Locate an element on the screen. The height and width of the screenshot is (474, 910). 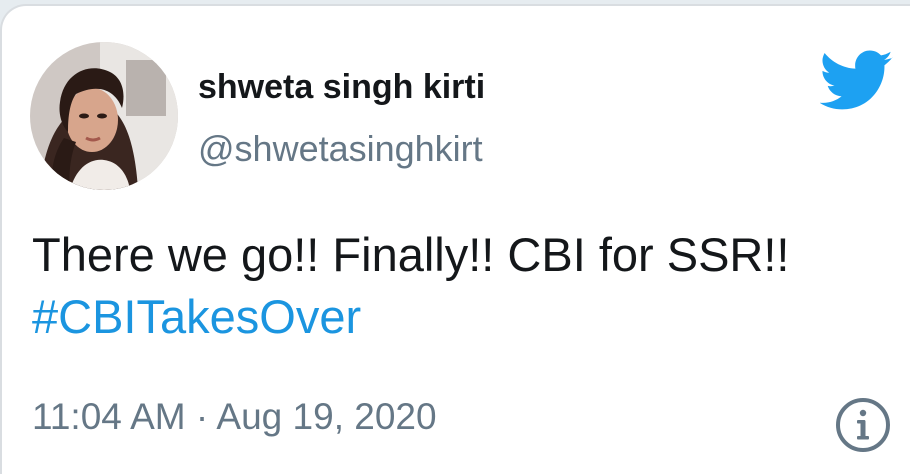
display-name: shweta singh kirti is located at coordinates (341, 87).